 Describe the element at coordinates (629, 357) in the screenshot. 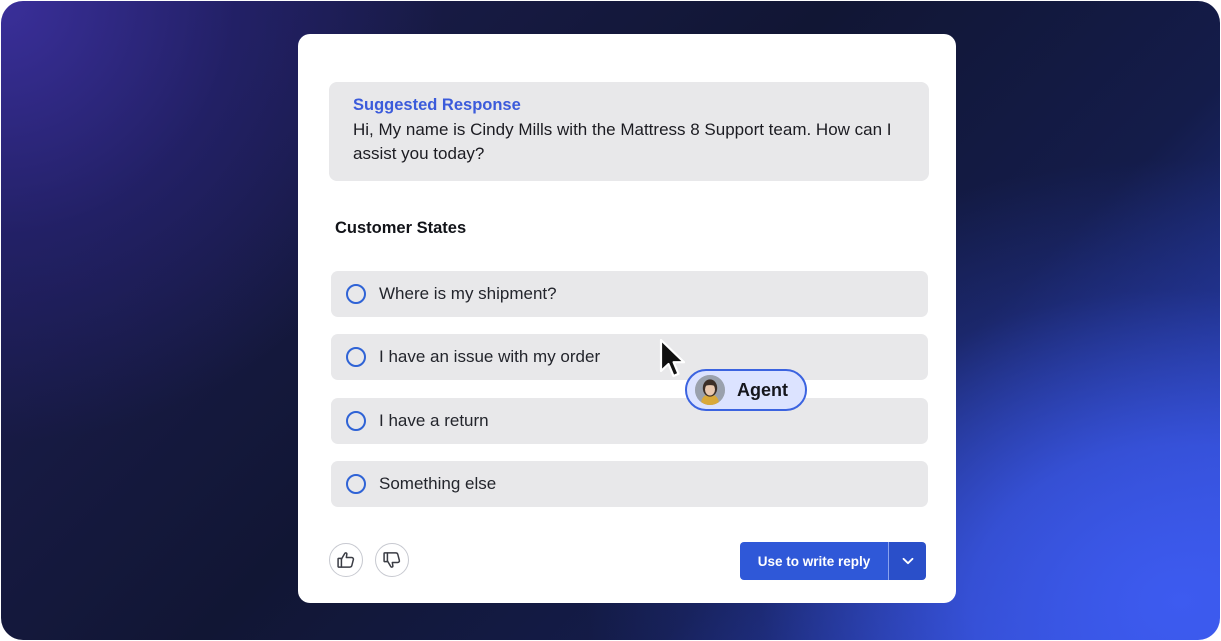

I see `option-issue-with-order: I have an issue with my order` at that location.